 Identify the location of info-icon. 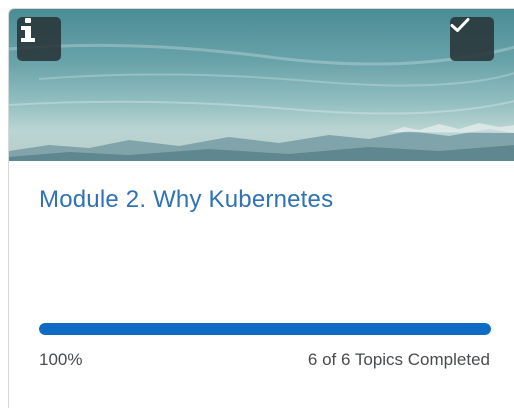
(28, 30).